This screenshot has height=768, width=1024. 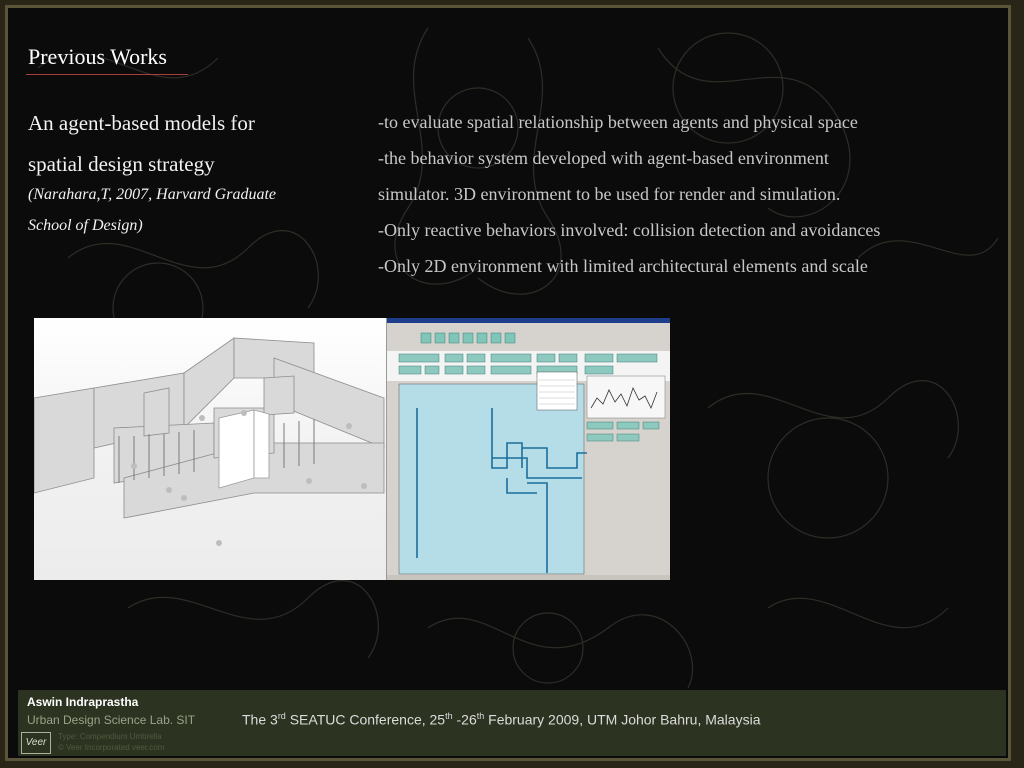 What do you see at coordinates (97, 56) in the screenshot?
I see `slide-title: Previous Works` at bounding box center [97, 56].